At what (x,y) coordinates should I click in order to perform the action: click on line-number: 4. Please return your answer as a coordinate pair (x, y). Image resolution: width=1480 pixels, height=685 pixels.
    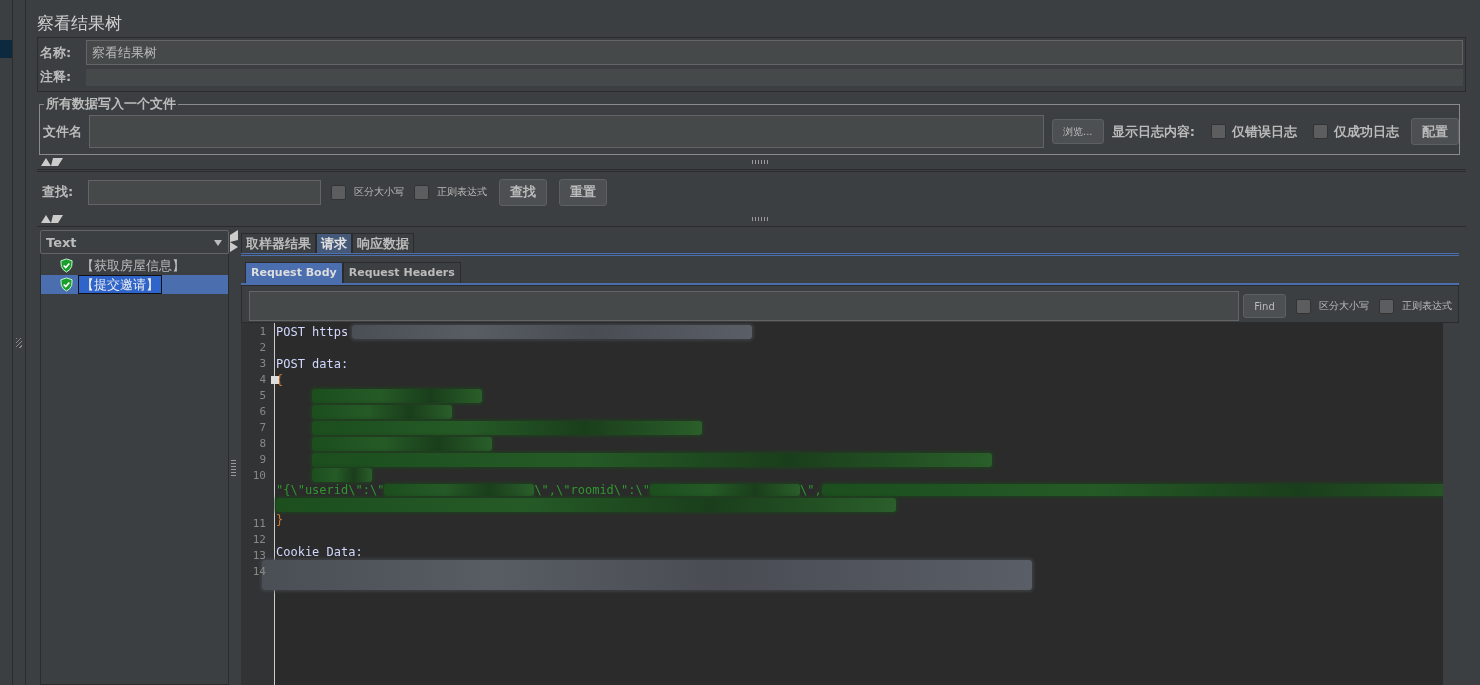
    Looking at the image, I should click on (262, 379).